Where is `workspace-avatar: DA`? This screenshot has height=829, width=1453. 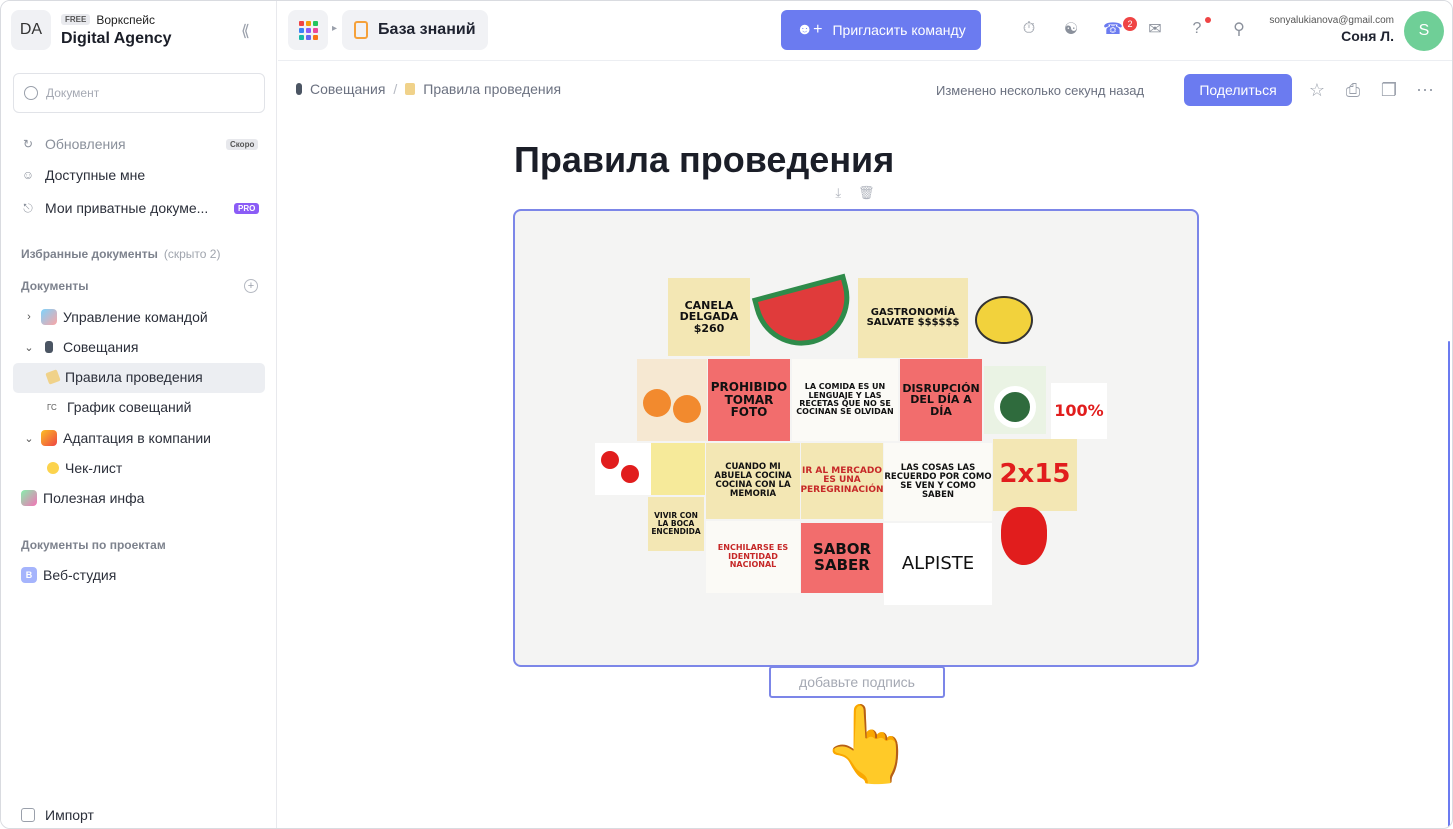 workspace-avatar: DA is located at coordinates (31, 30).